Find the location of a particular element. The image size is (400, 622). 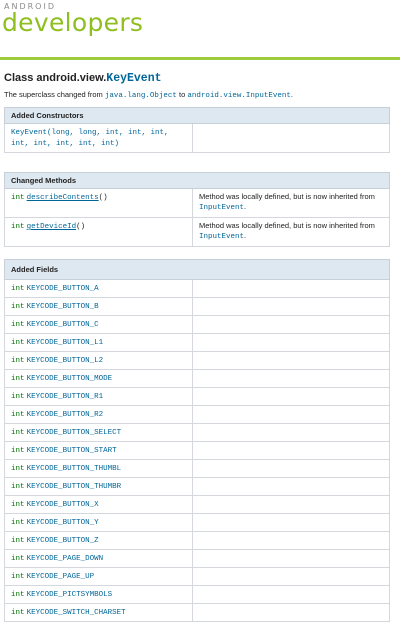

table-row: int KEYCODE_BUTTON_L1 is located at coordinates (197, 342).